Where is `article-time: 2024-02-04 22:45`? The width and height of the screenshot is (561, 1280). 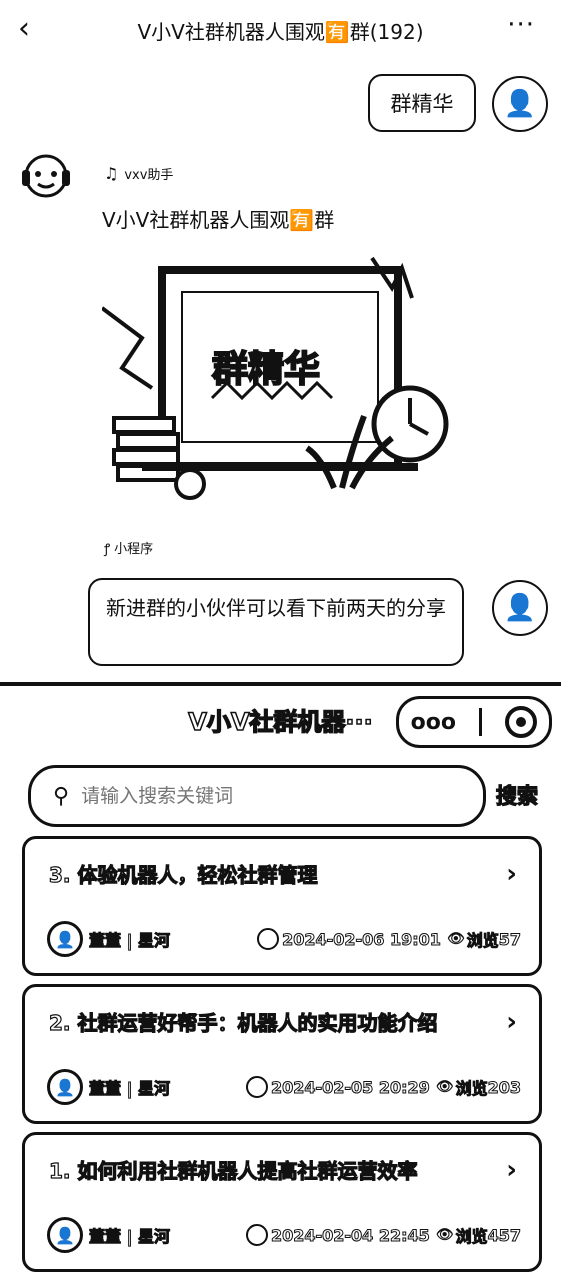 article-time: 2024-02-04 22:45 is located at coordinates (350, 1235).